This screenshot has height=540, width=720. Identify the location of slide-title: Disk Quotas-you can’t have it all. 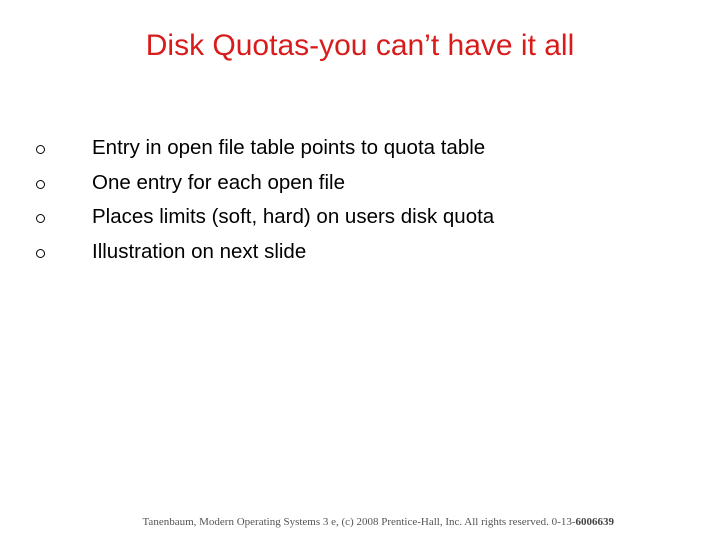
(360, 45).